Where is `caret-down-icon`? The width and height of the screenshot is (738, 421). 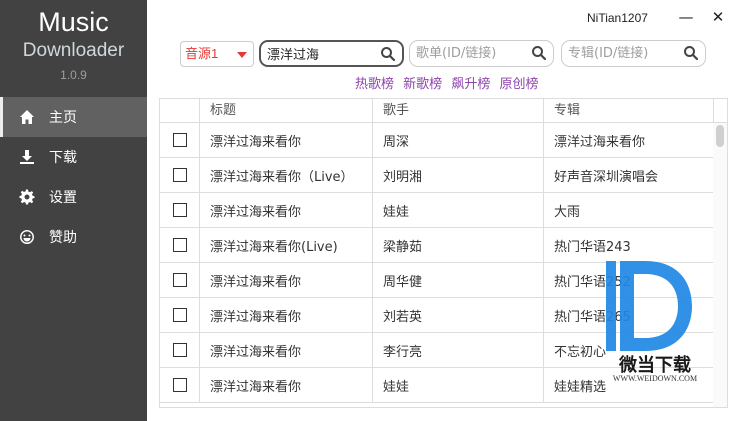 caret-down-icon is located at coordinates (242, 55).